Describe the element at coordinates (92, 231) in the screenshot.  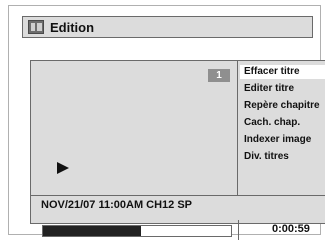
I see `playback-progress-fill` at that location.